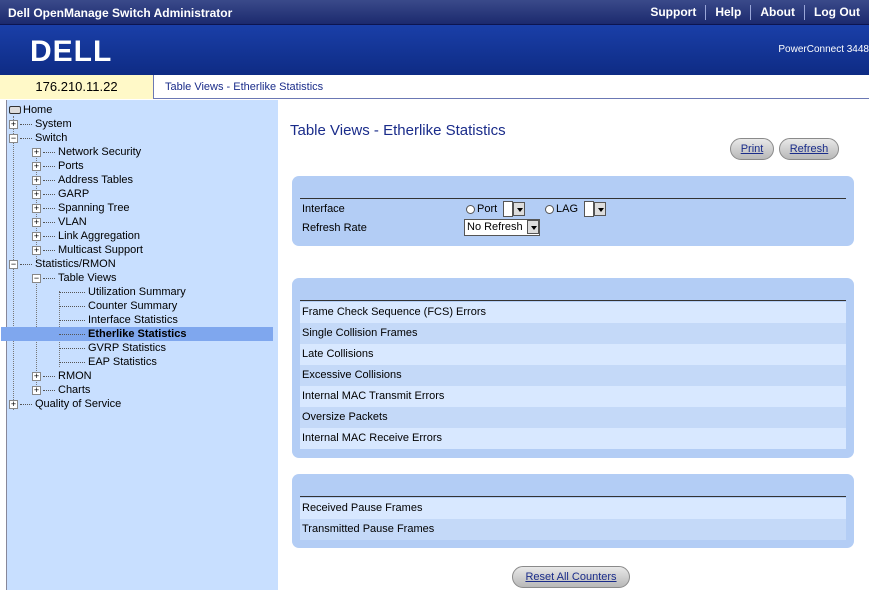 The height and width of the screenshot is (590, 869). What do you see at coordinates (40, 124) in the screenshot?
I see `tree-item-system: + System` at bounding box center [40, 124].